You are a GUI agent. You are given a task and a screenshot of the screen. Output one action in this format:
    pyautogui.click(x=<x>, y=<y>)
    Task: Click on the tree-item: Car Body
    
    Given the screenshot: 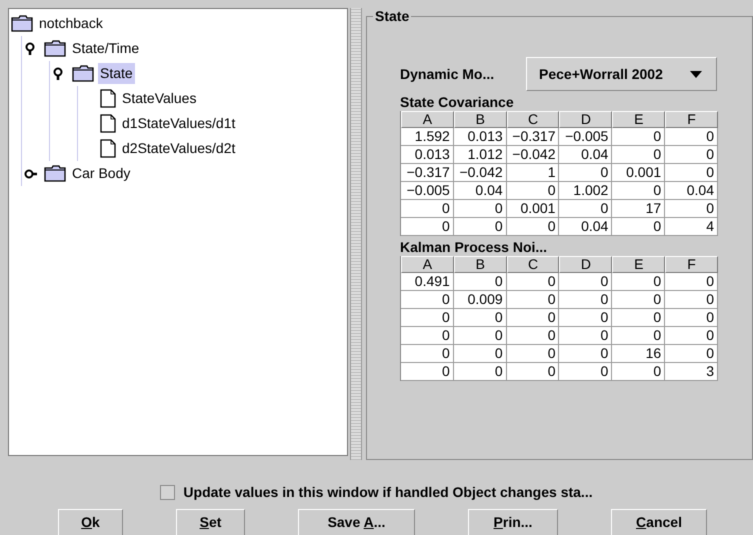 What is the action you would take?
    pyautogui.click(x=101, y=173)
    